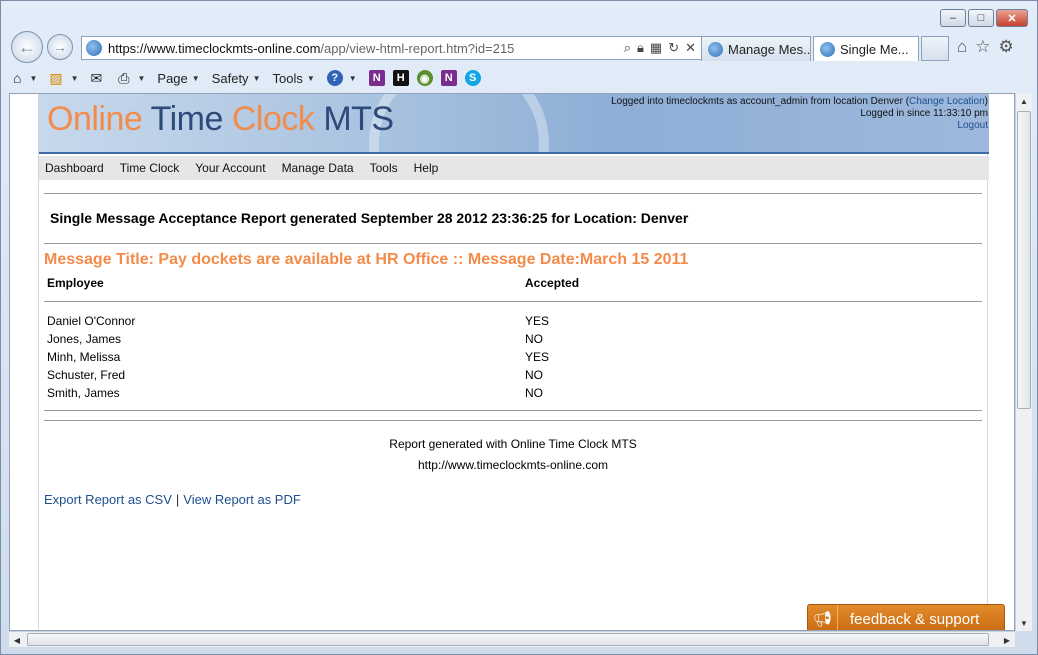 This screenshot has width=1038, height=655. Describe the element at coordinates (972, 125) in the screenshot. I see `logout-link: Logout` at that location.